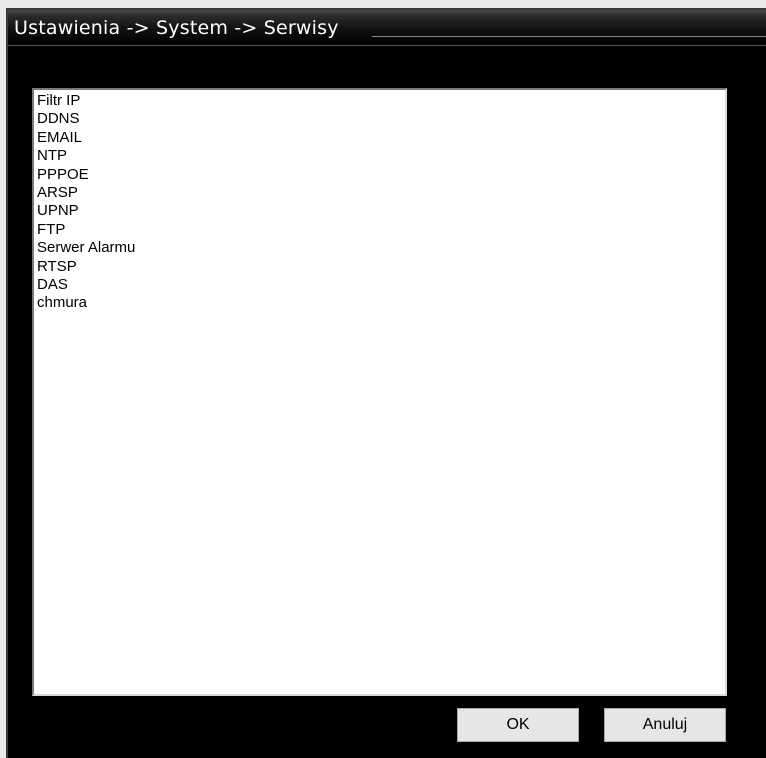 The width and height of the screenshot is (766, 758). I want to click on cancel-button: Anuluj, so click(665, 725).